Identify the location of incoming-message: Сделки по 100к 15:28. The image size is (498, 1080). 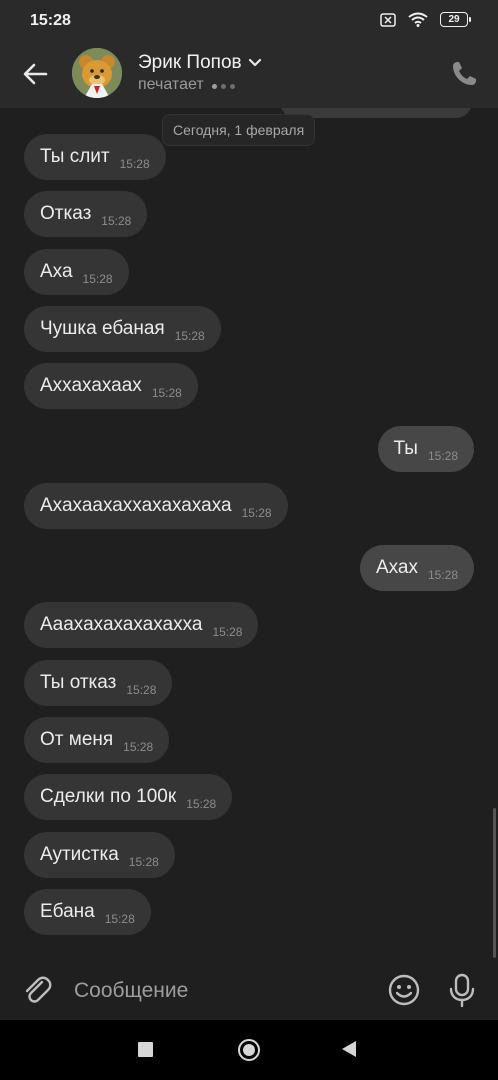
(128, 797).